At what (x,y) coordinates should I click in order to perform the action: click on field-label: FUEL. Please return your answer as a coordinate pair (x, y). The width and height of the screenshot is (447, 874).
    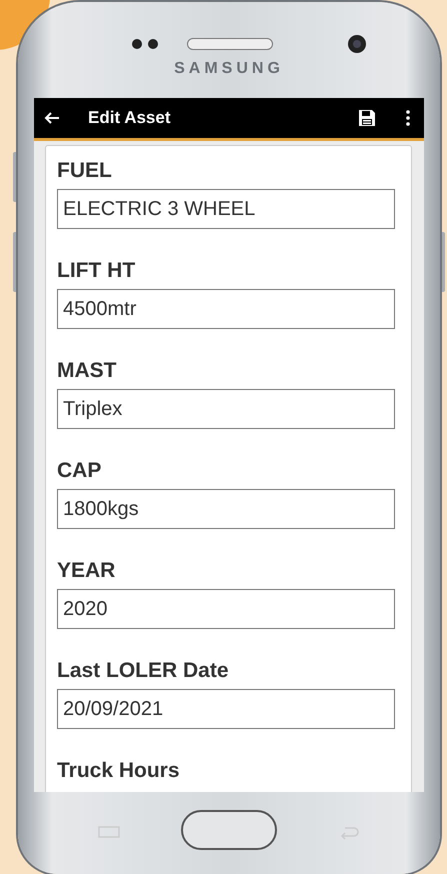
    Looking at the image, I should click on (84, 171).